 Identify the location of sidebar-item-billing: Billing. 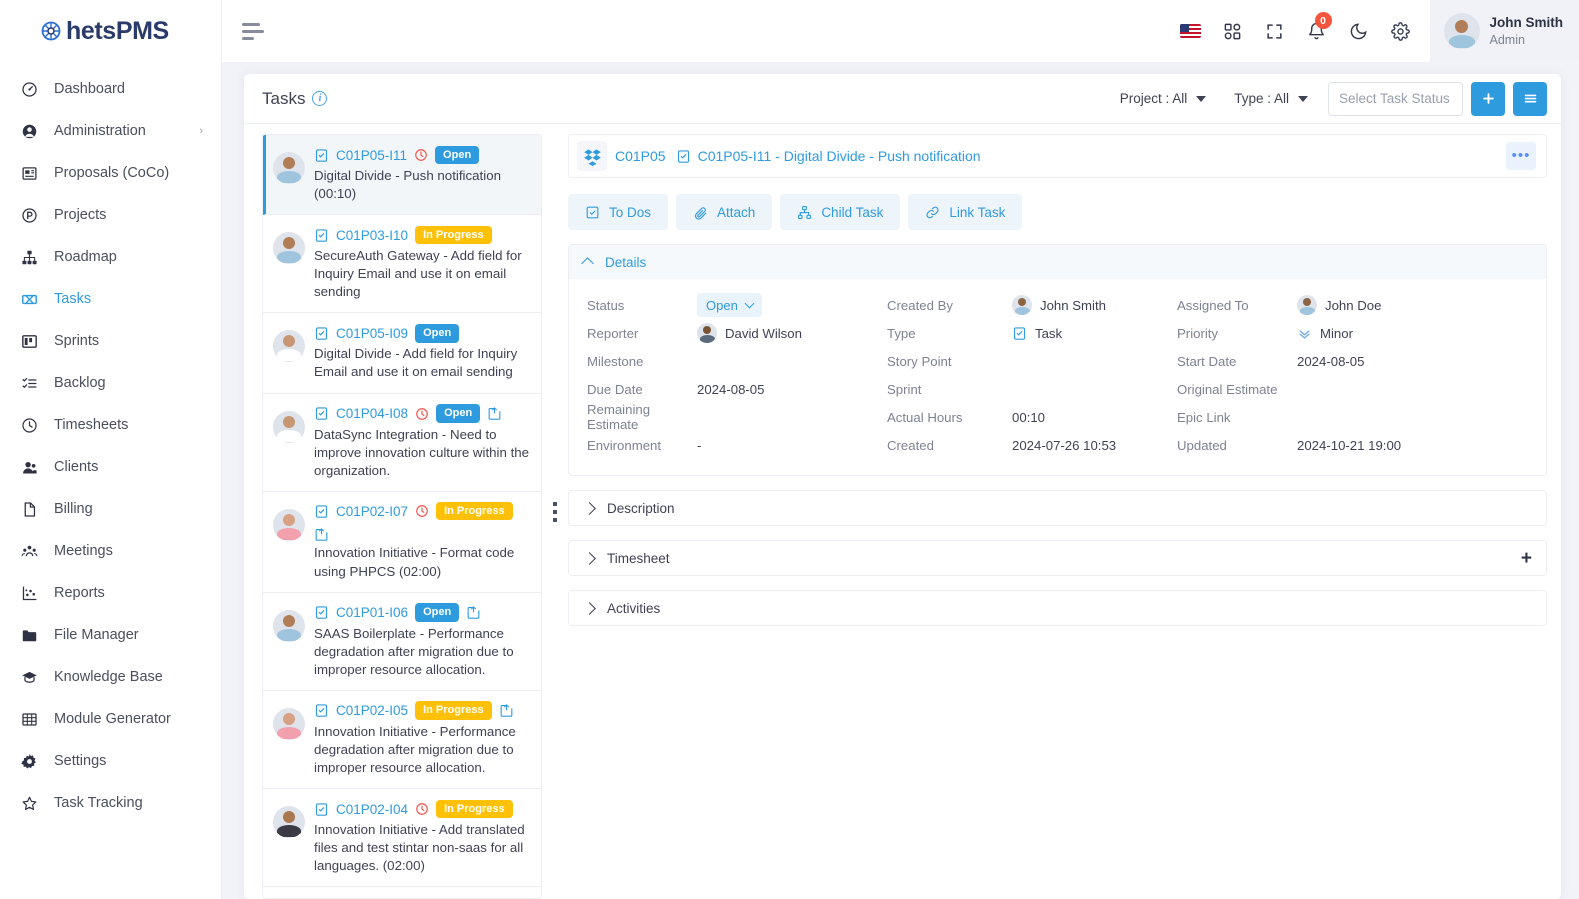
(110, 509).